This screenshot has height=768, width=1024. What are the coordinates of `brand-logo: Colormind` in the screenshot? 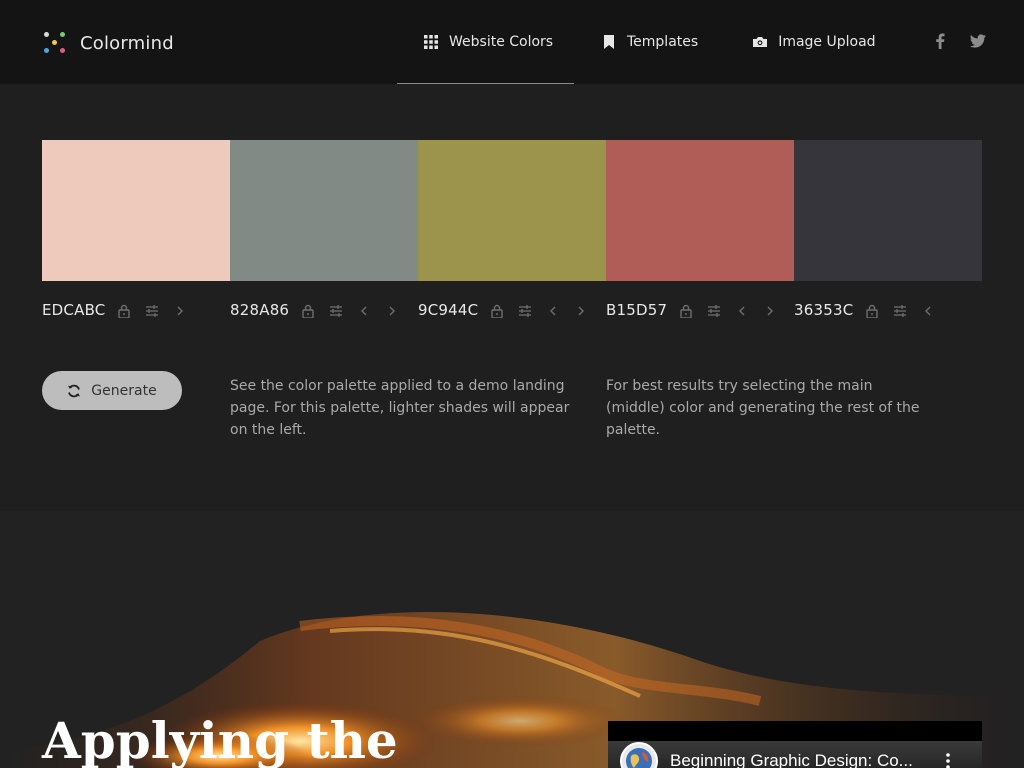 It's located at (108, 43).